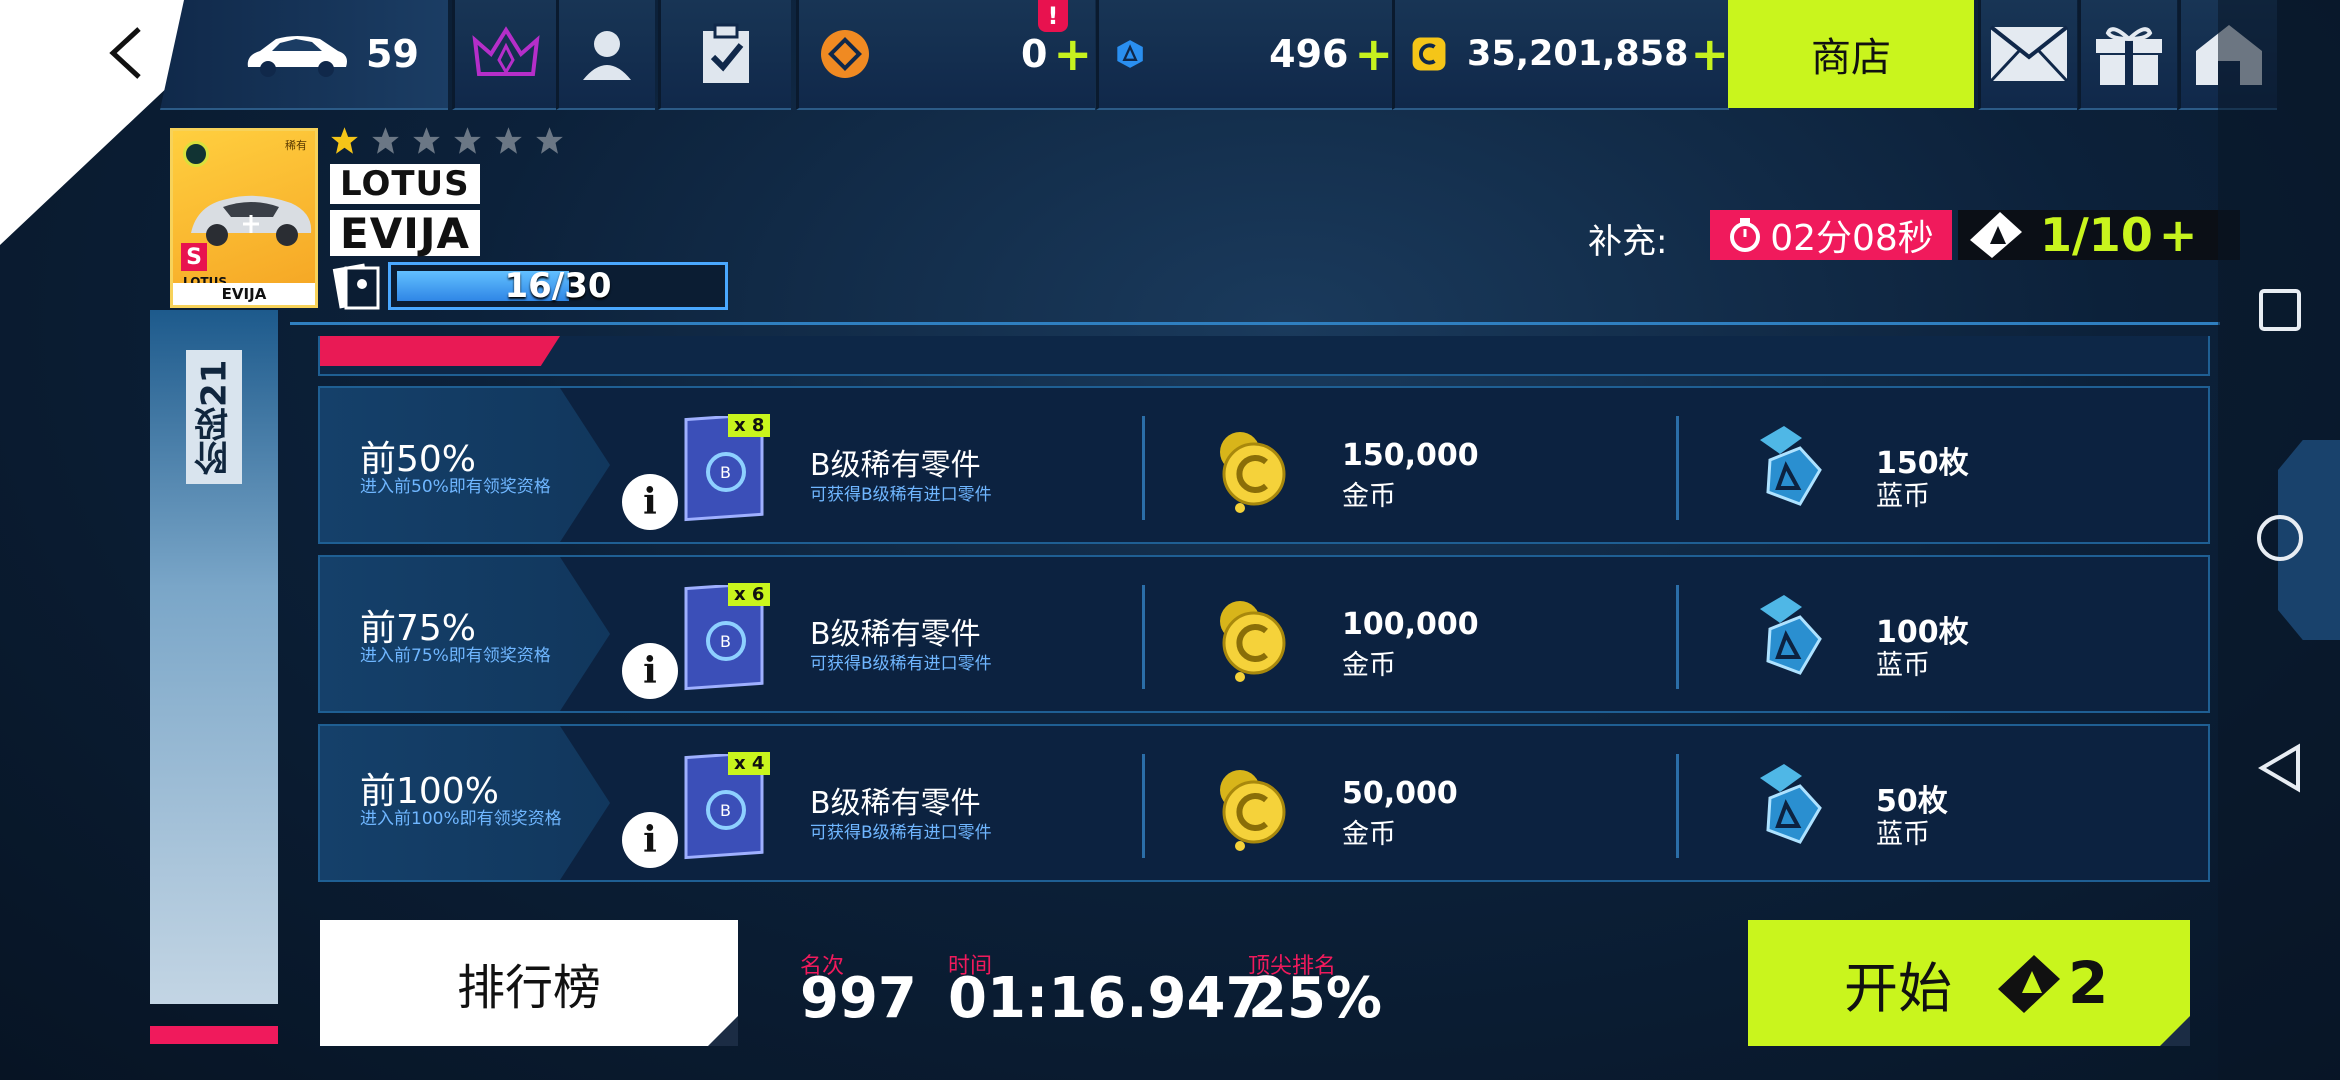  I want to click on card-model: EVIJA, so click(244, 294).